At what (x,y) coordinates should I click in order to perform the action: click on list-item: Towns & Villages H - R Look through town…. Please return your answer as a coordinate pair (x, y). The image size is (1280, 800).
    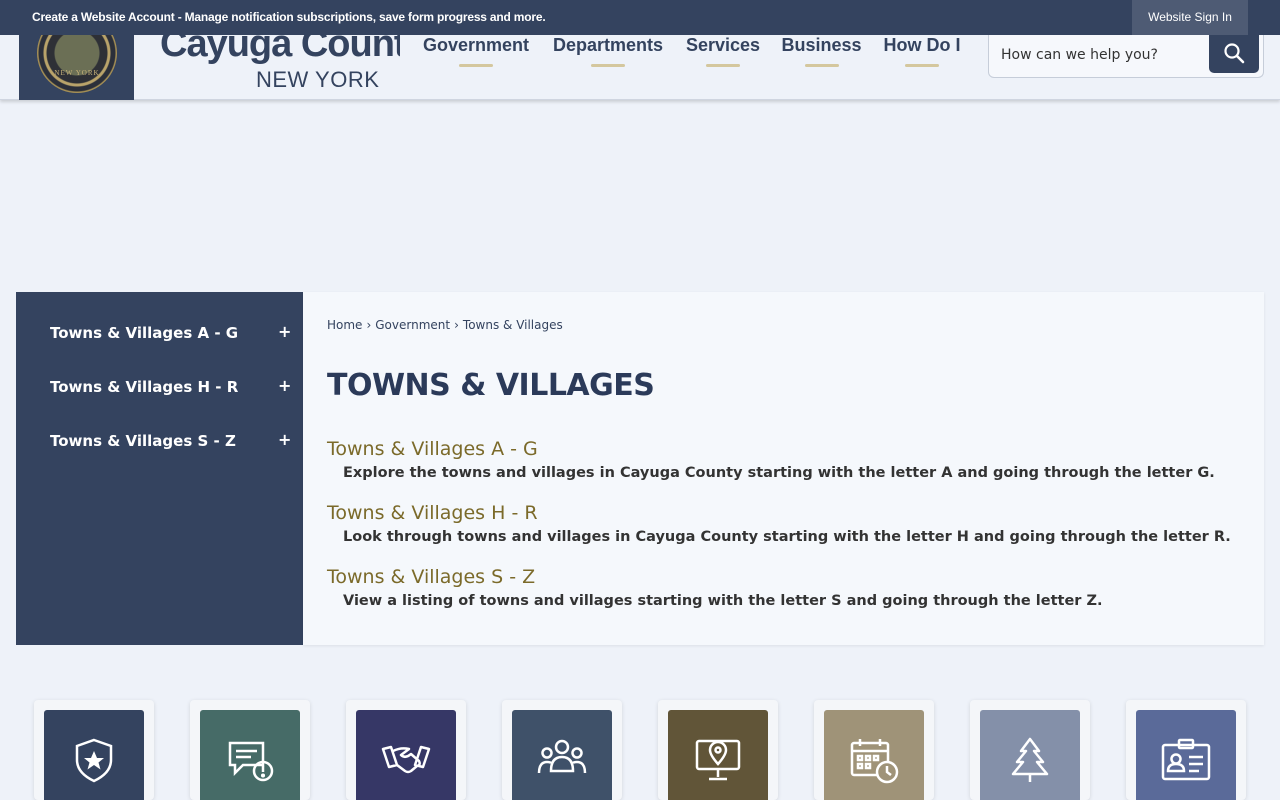
    Looking at the image, I should click on (787, 523).